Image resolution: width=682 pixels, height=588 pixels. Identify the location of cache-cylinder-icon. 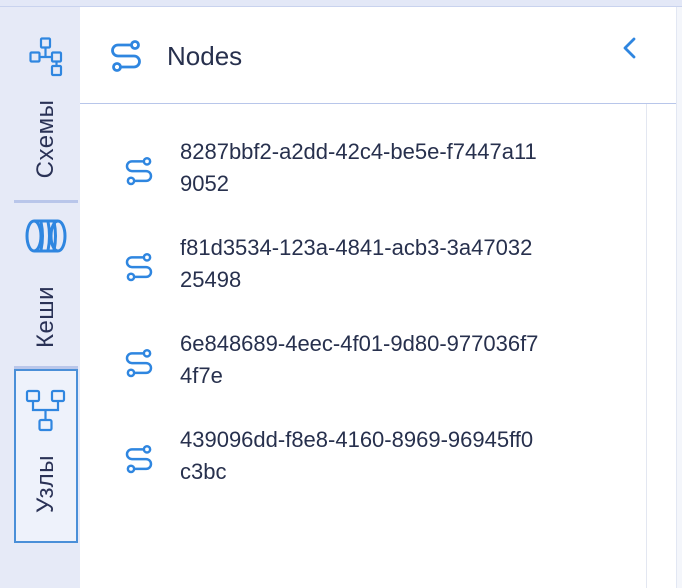
(46, 238).